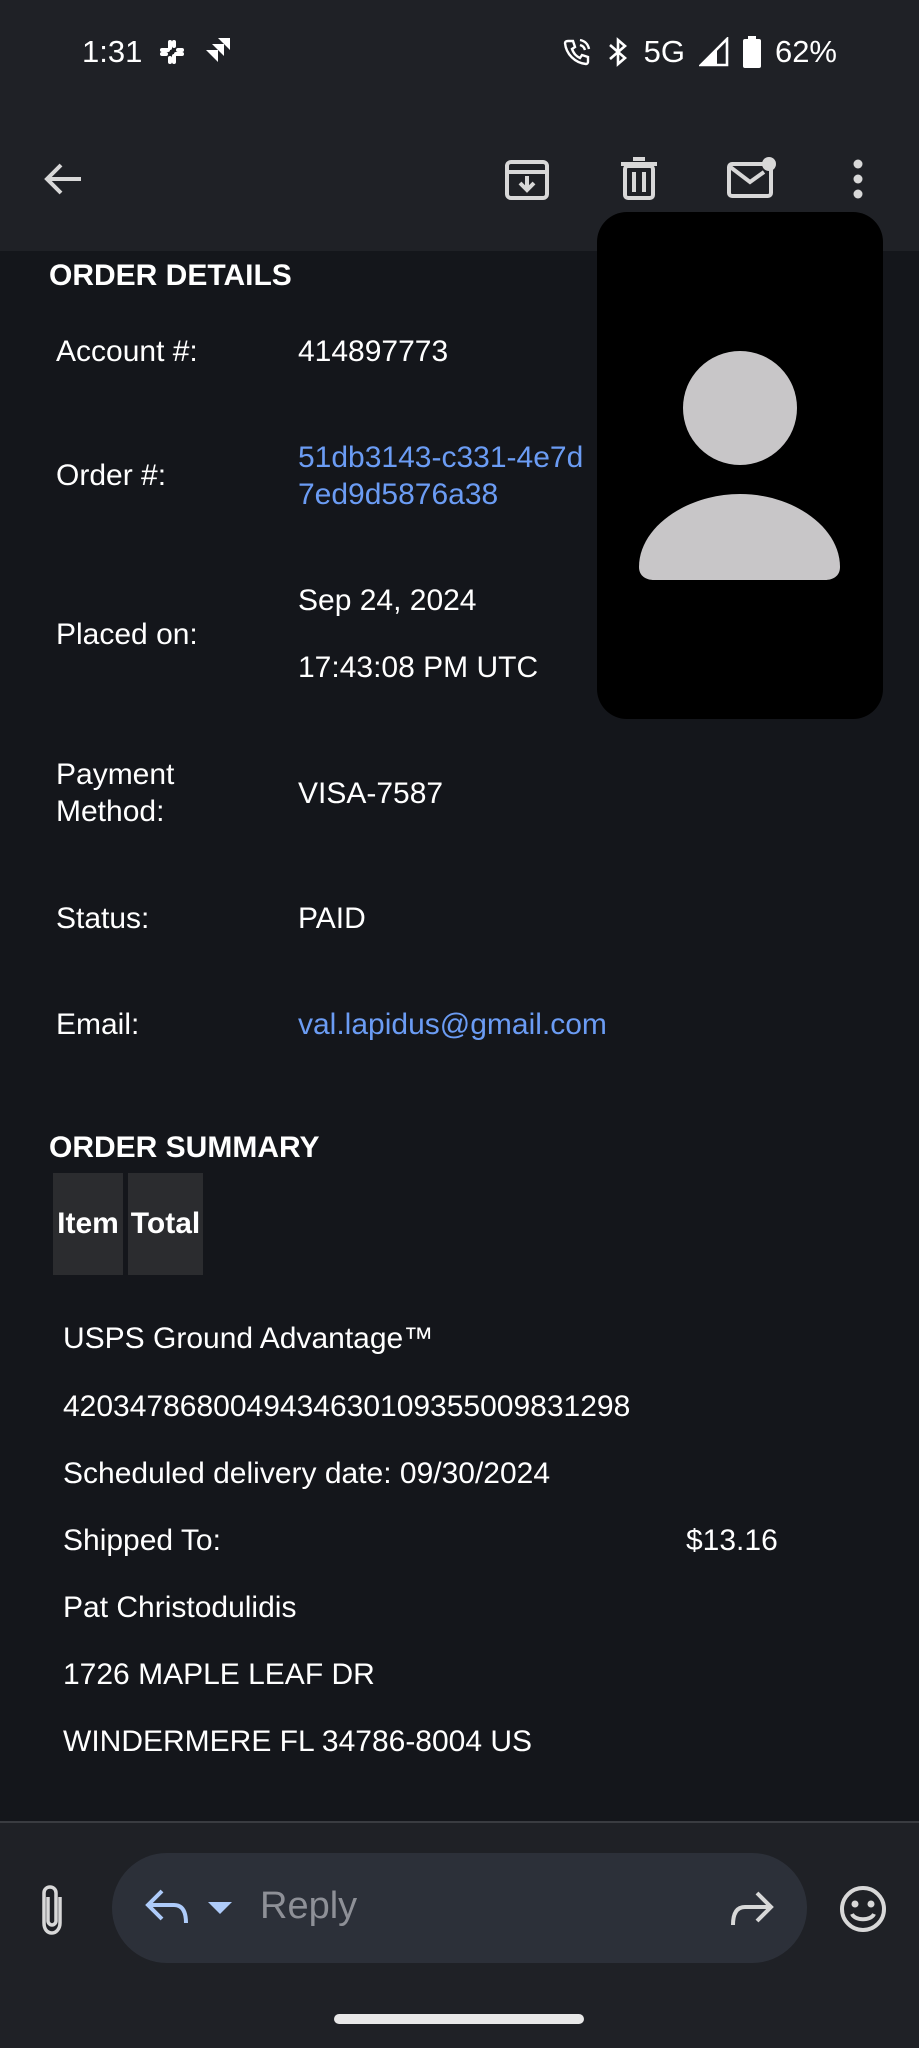 The image size is (919, 2048). Describe the element at coordinates (103, 918) in the screenshot. I see `status-label: Status:` at that location.